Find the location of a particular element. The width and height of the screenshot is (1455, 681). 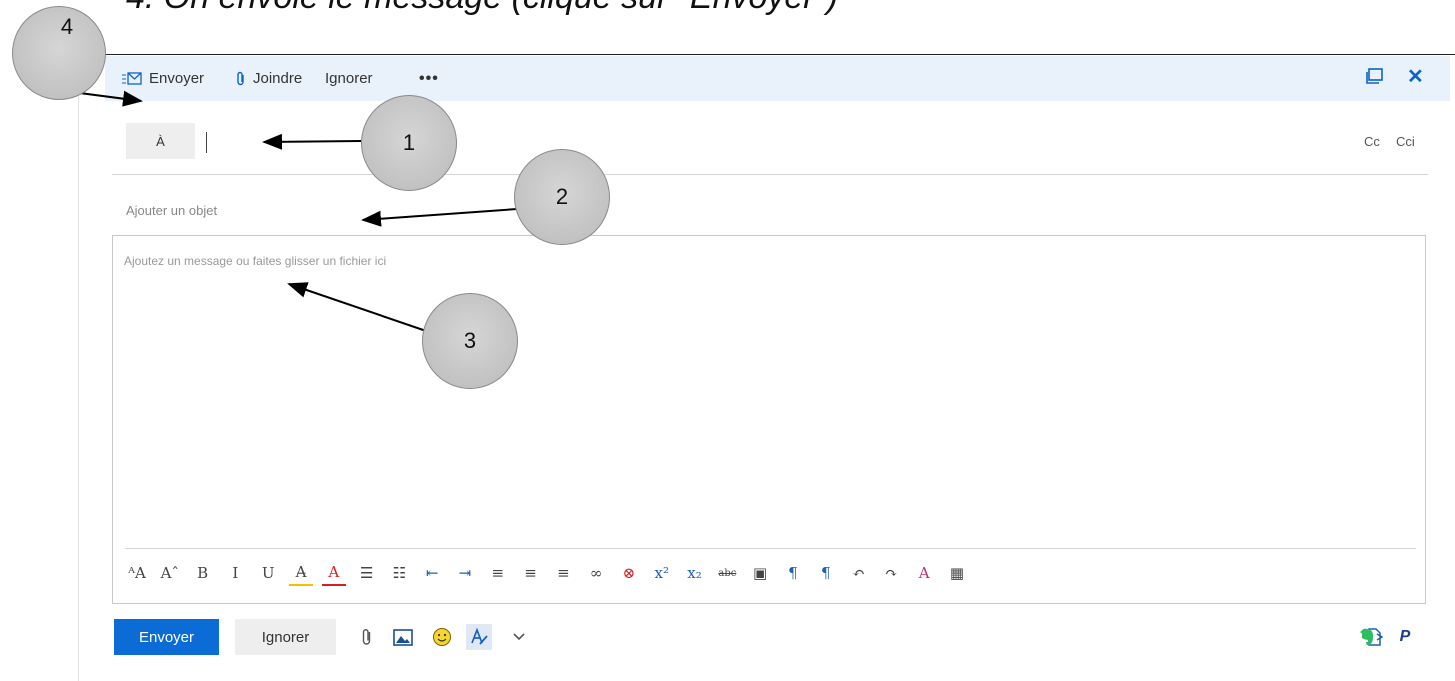

callout-2-label: 2 is located at coordinates (562, 196).